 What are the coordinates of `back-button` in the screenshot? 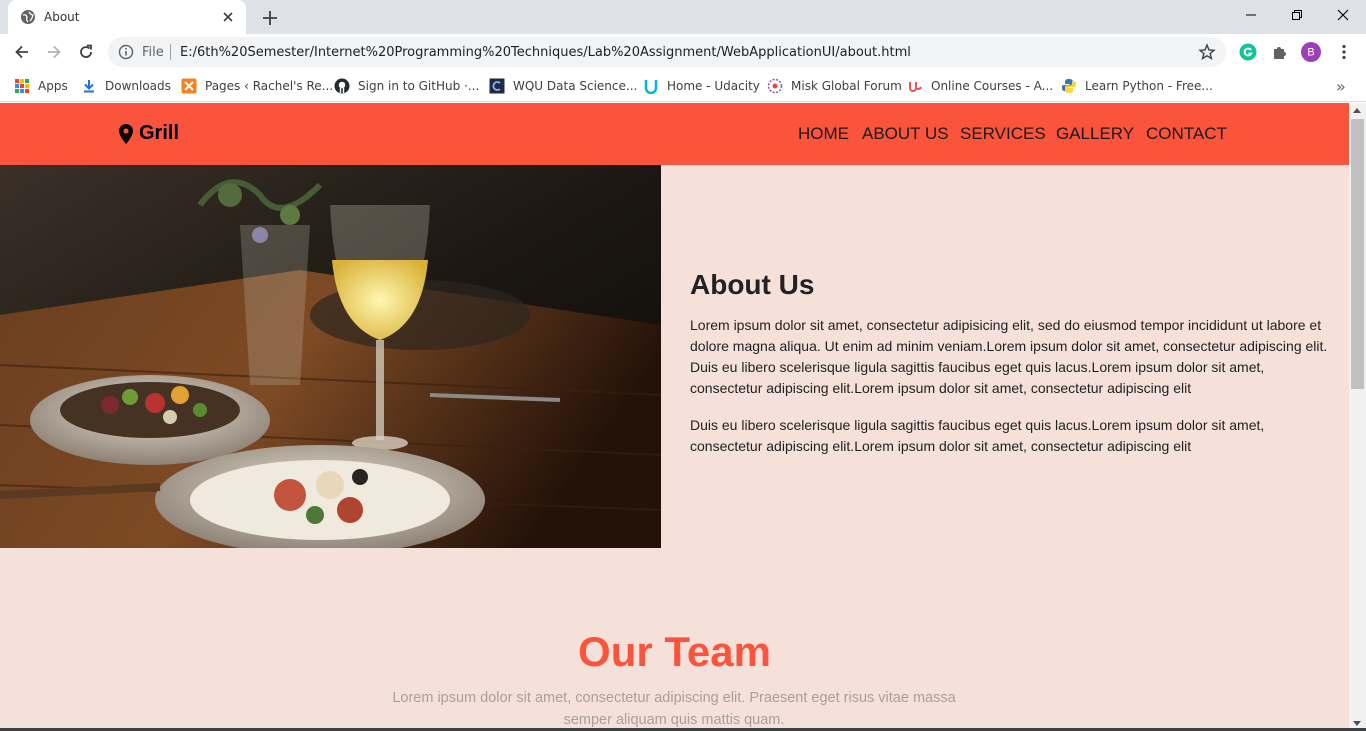 It's located at (22, 52).